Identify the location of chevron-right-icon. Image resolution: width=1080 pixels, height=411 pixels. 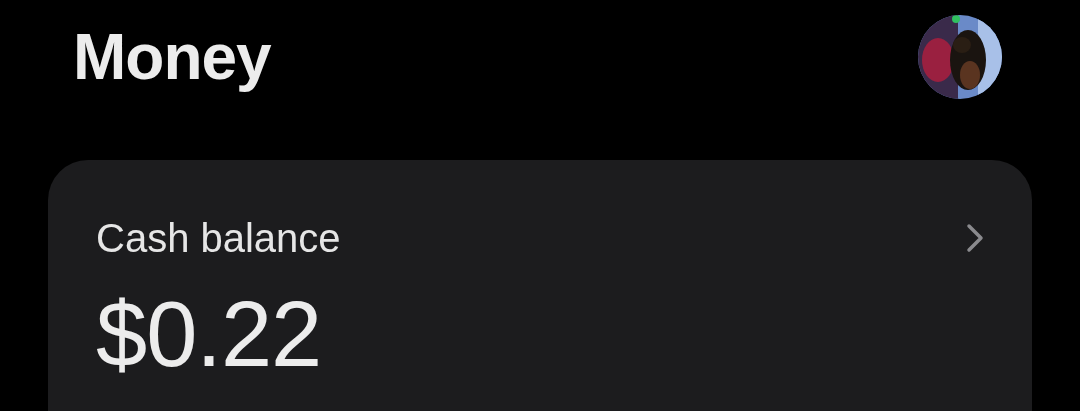
(975, 238).